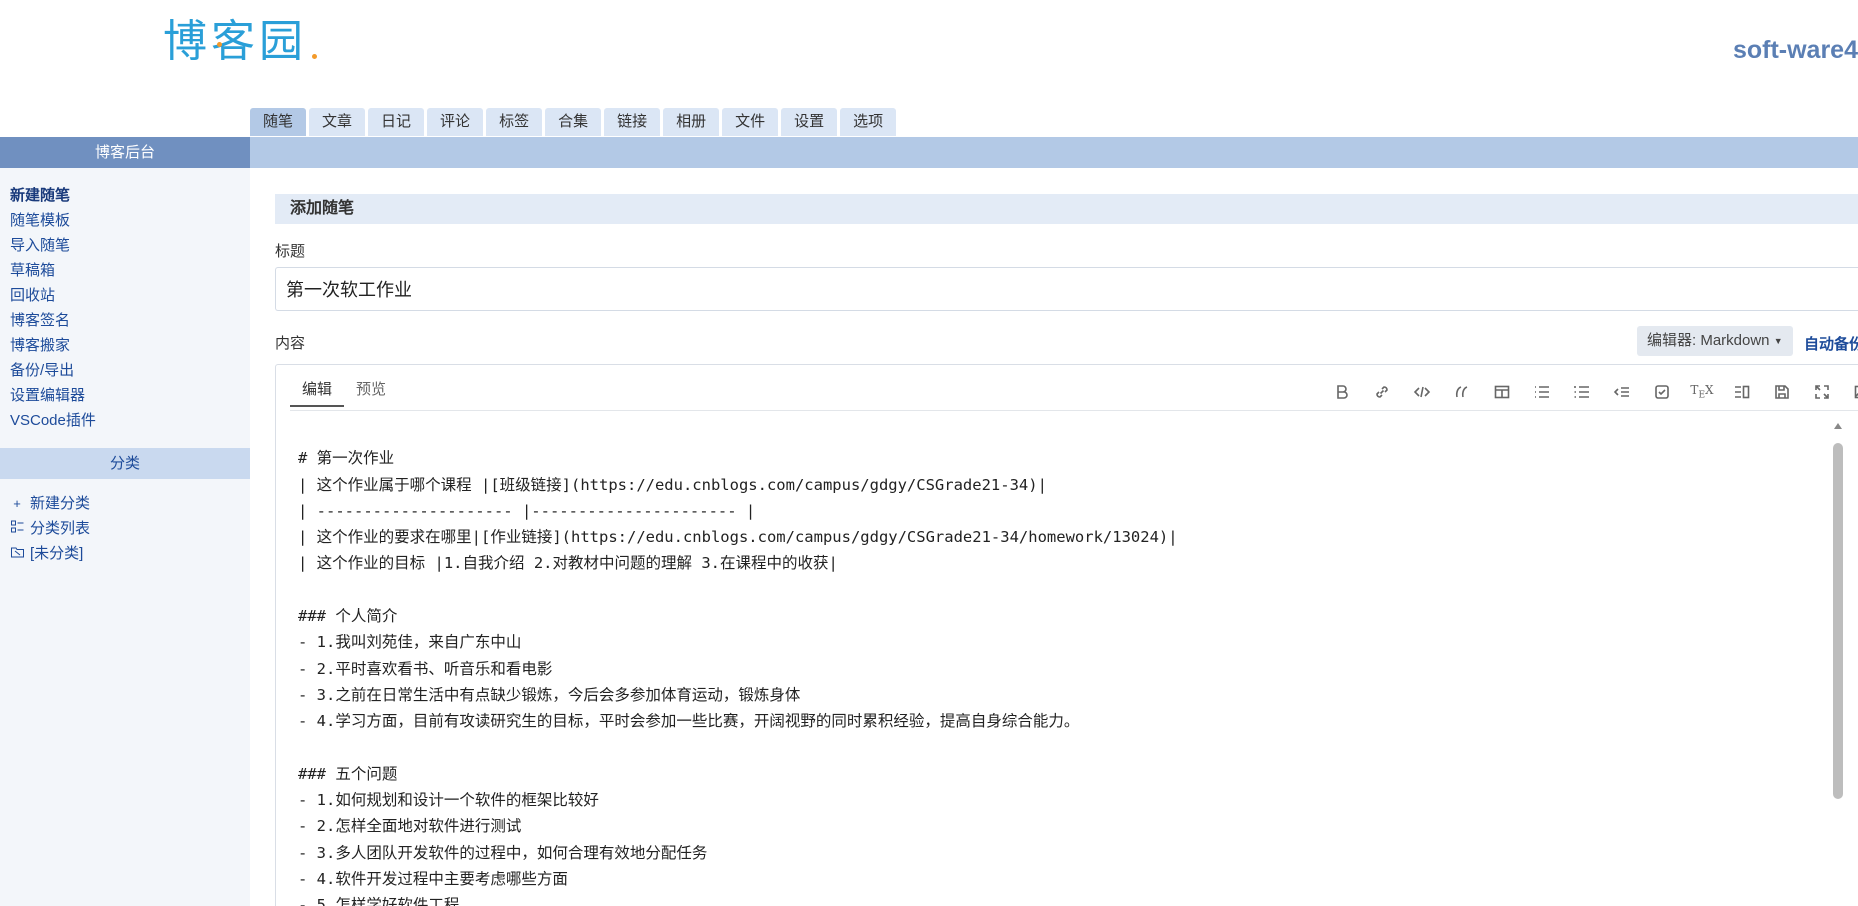  I want to click on cnblogs-logo: 博 客 园, so click(240, 42).